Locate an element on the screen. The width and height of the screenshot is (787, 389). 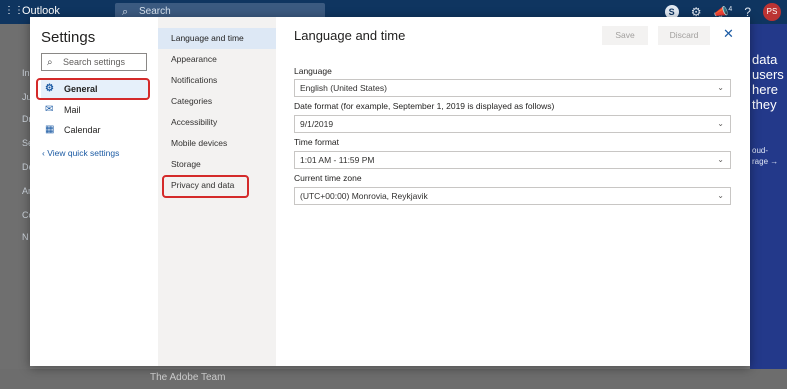
ad-panel: data users here they oud- rage → is located at coordinates (768, 206).